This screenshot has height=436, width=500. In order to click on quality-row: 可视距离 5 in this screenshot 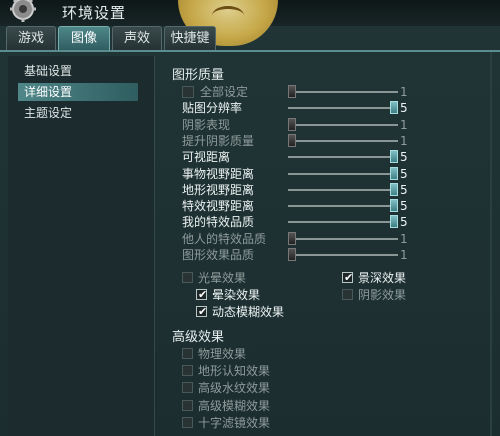, I will do `click(290, 157)`.